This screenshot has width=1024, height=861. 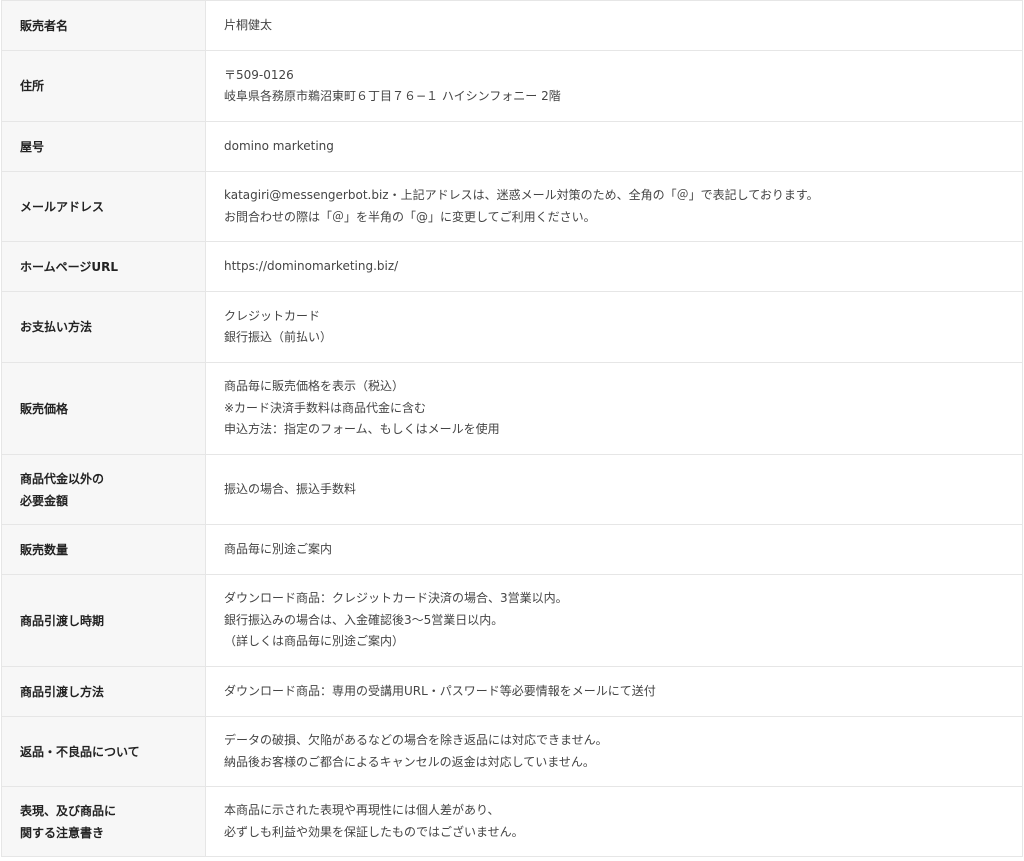 I want to click on value-line: 申込方法：指定のフォーム、もしくはメールを使用, so click(x=362, y=429).